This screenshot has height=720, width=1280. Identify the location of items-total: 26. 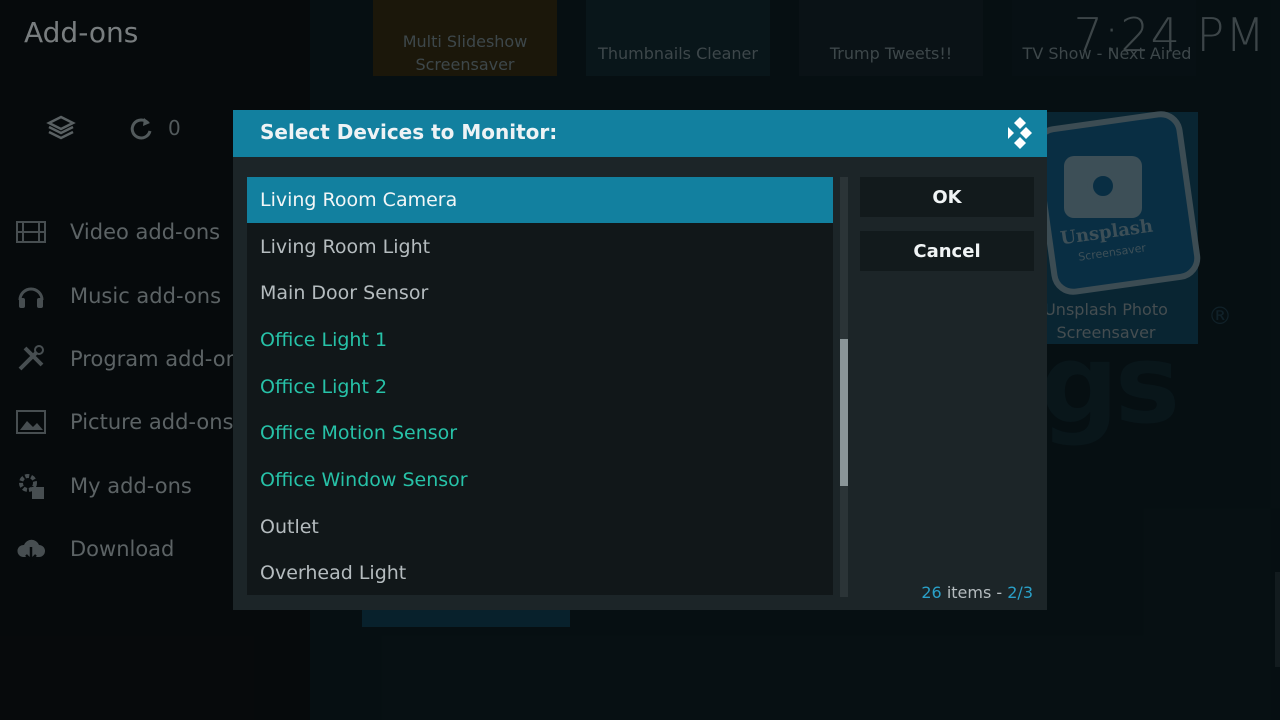
(931, 592).